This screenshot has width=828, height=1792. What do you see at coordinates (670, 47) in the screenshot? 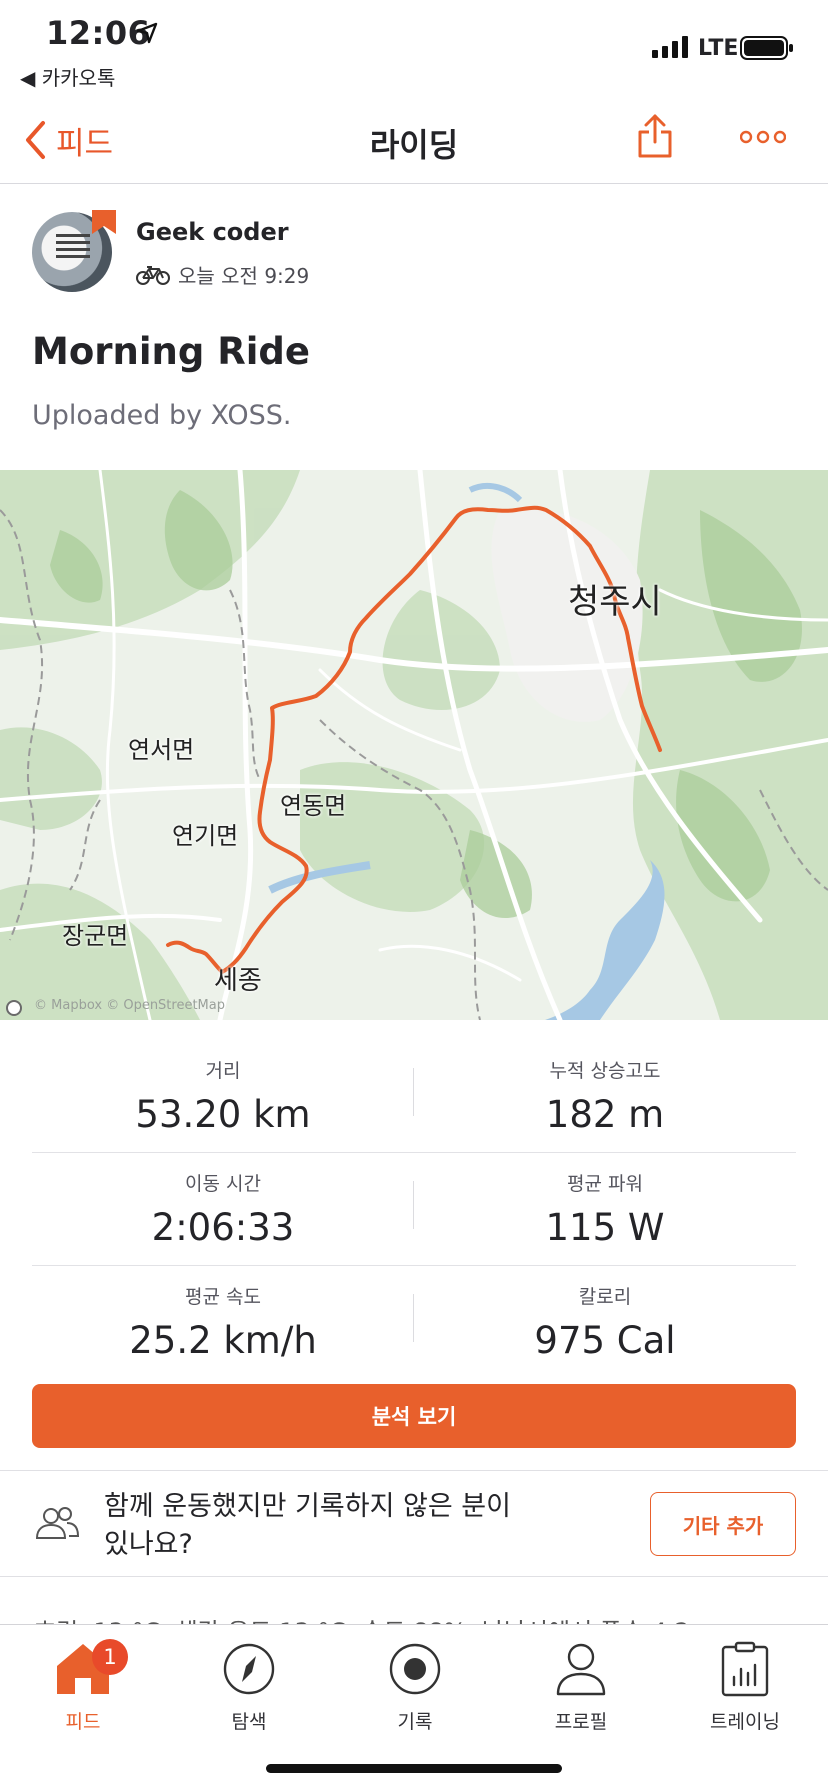
I see `signal-icon` at bounding box center [670, 47].